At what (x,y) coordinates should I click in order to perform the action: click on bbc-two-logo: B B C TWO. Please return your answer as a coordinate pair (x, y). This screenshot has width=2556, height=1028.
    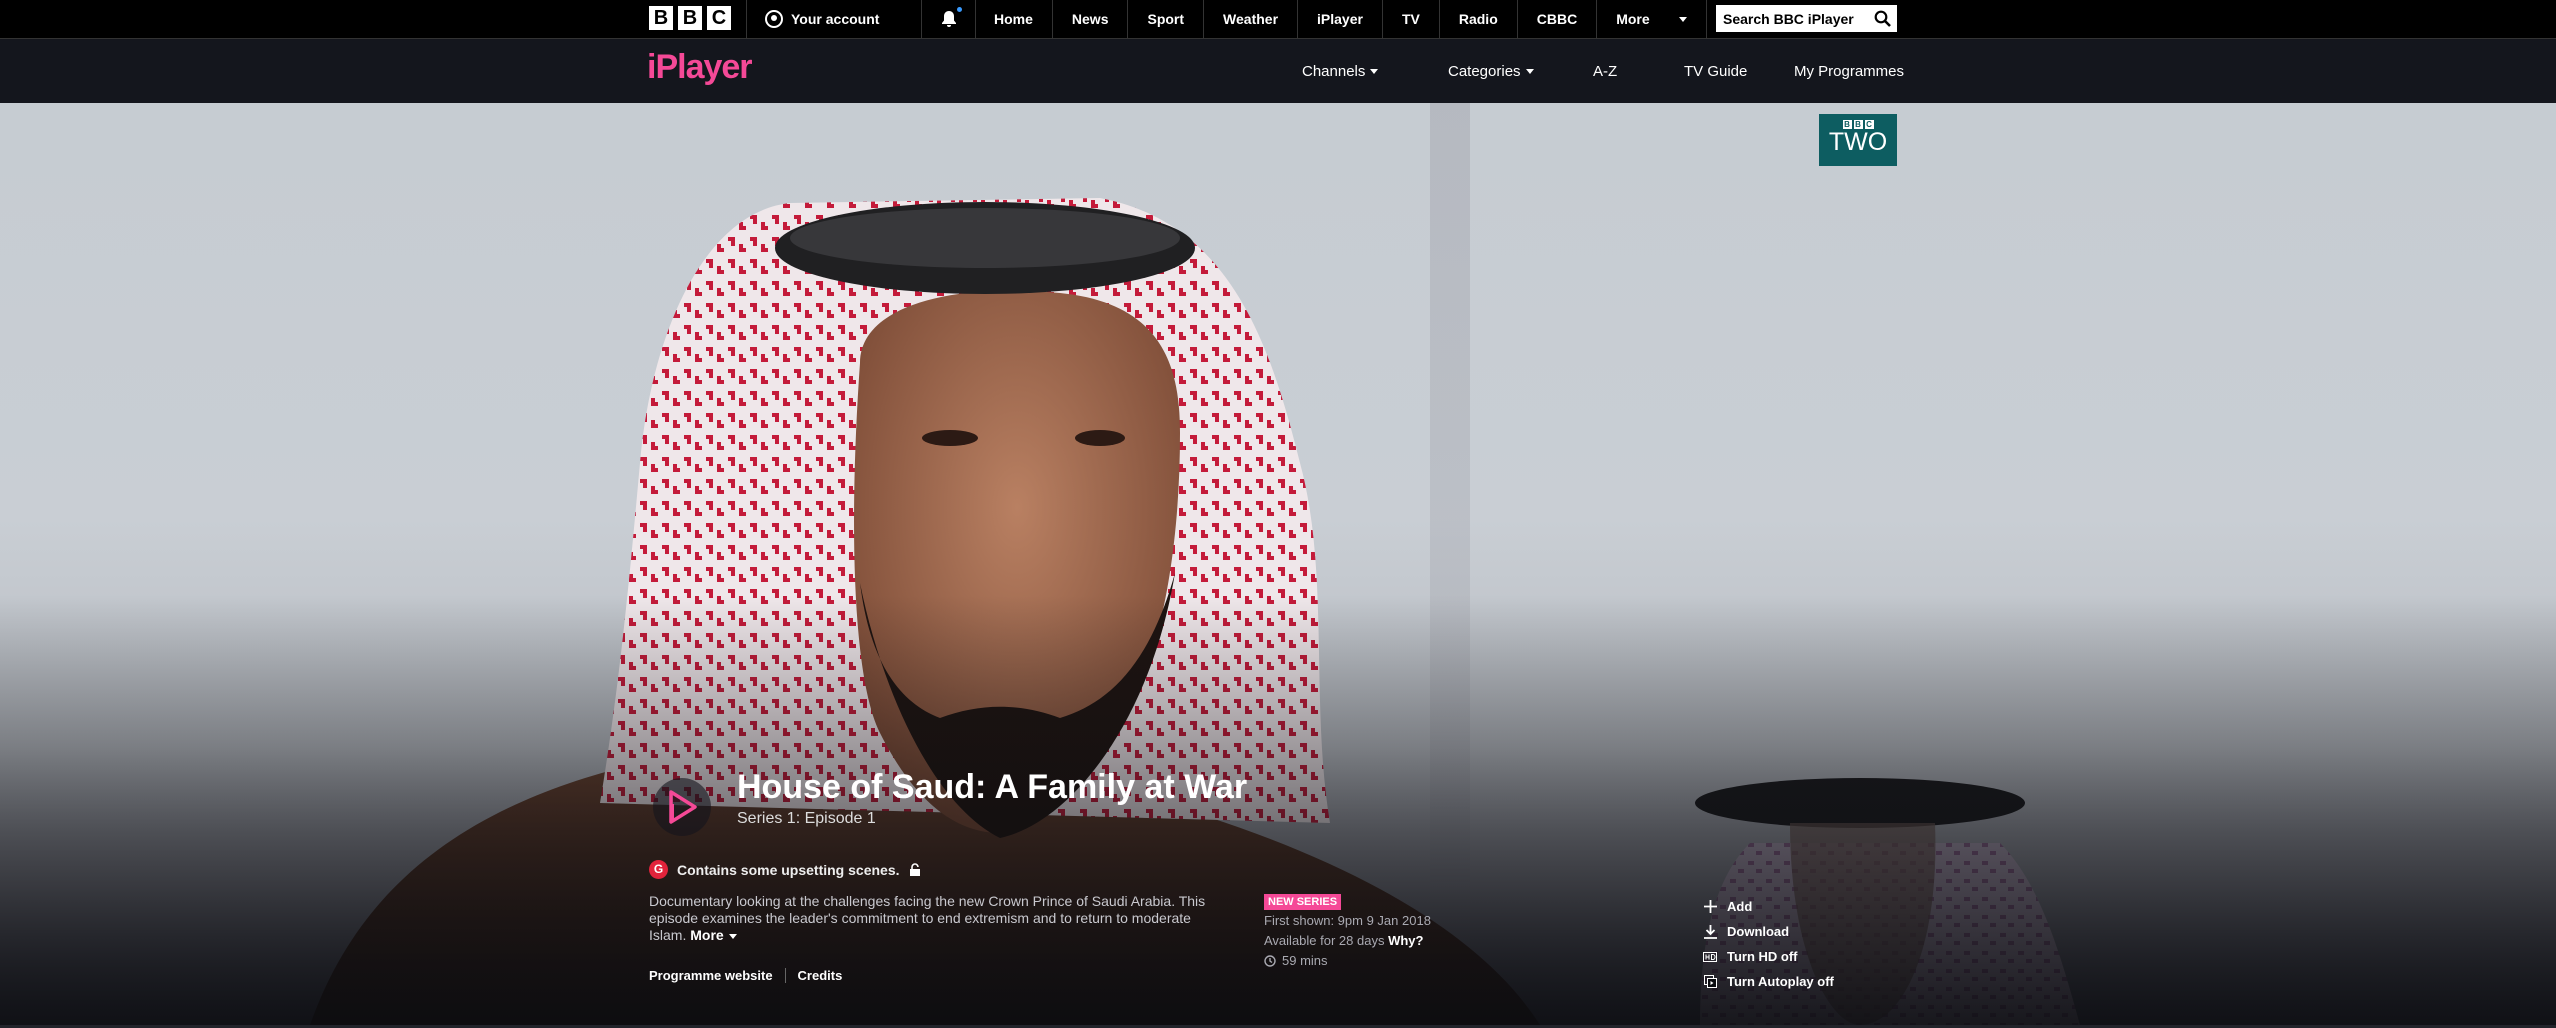
    Looking at the image, I should click on (1858, 140).